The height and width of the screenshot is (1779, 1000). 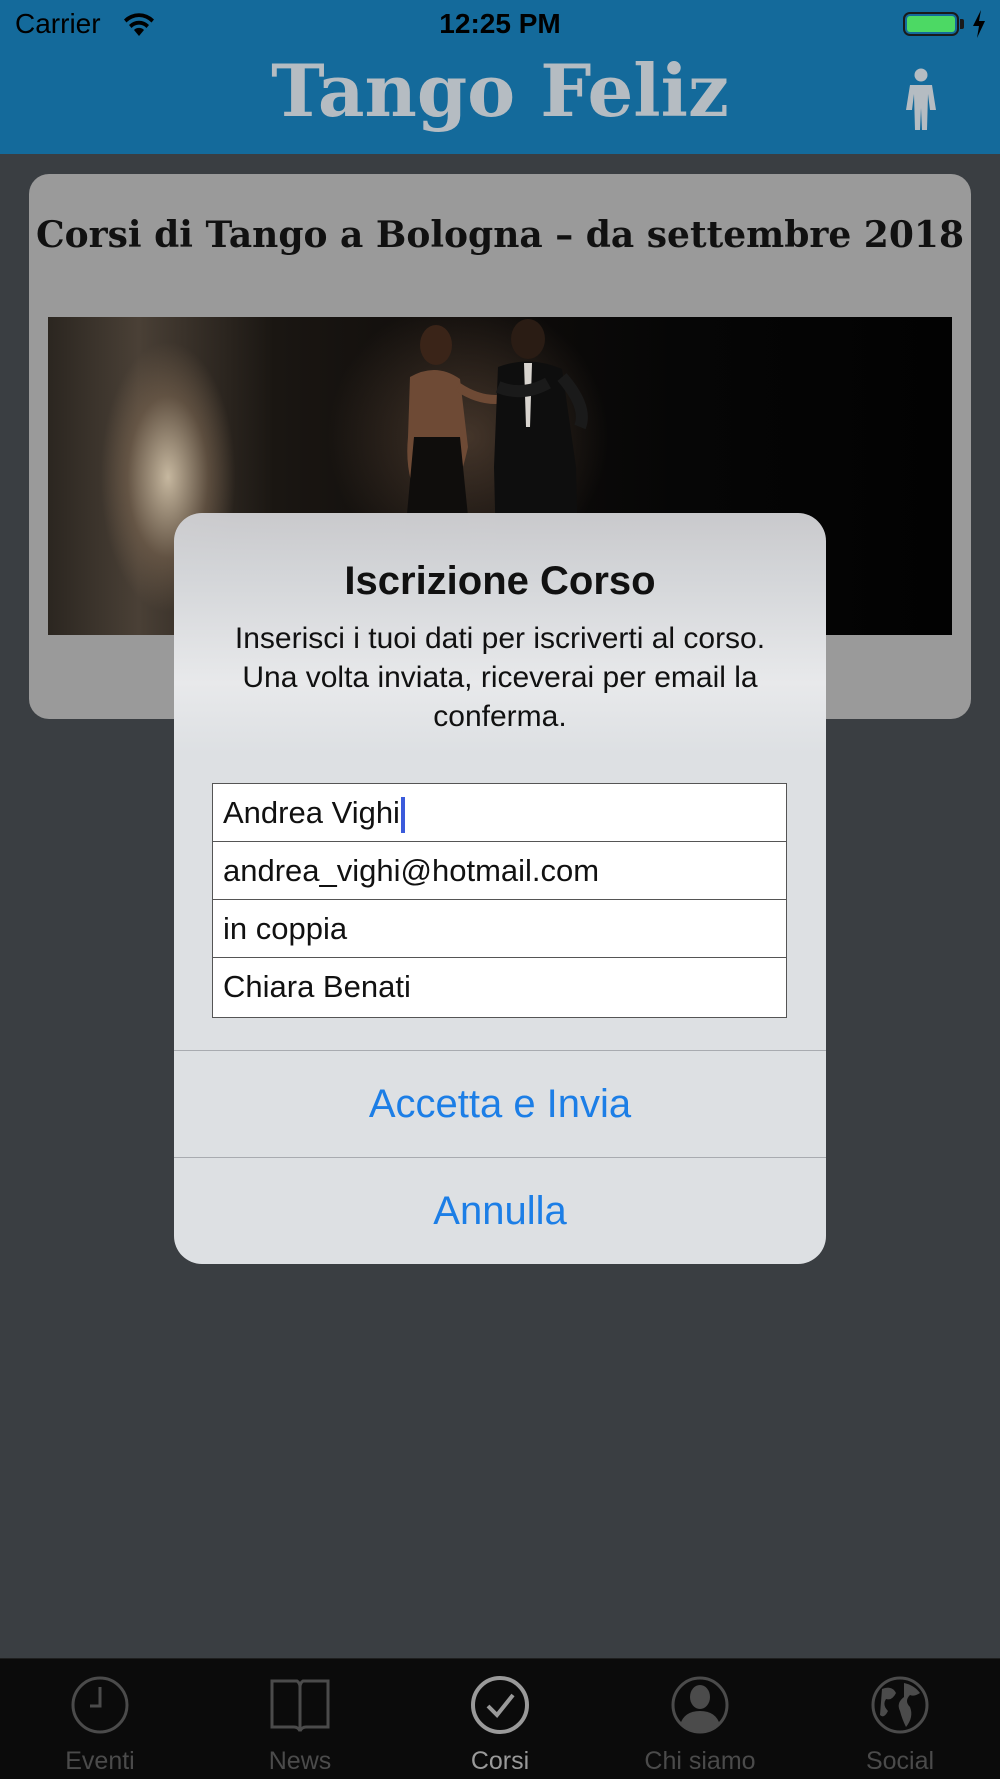 I want to click on email-field-value: andrea_vighi@hotmail.com, so click(x=411, y=870).